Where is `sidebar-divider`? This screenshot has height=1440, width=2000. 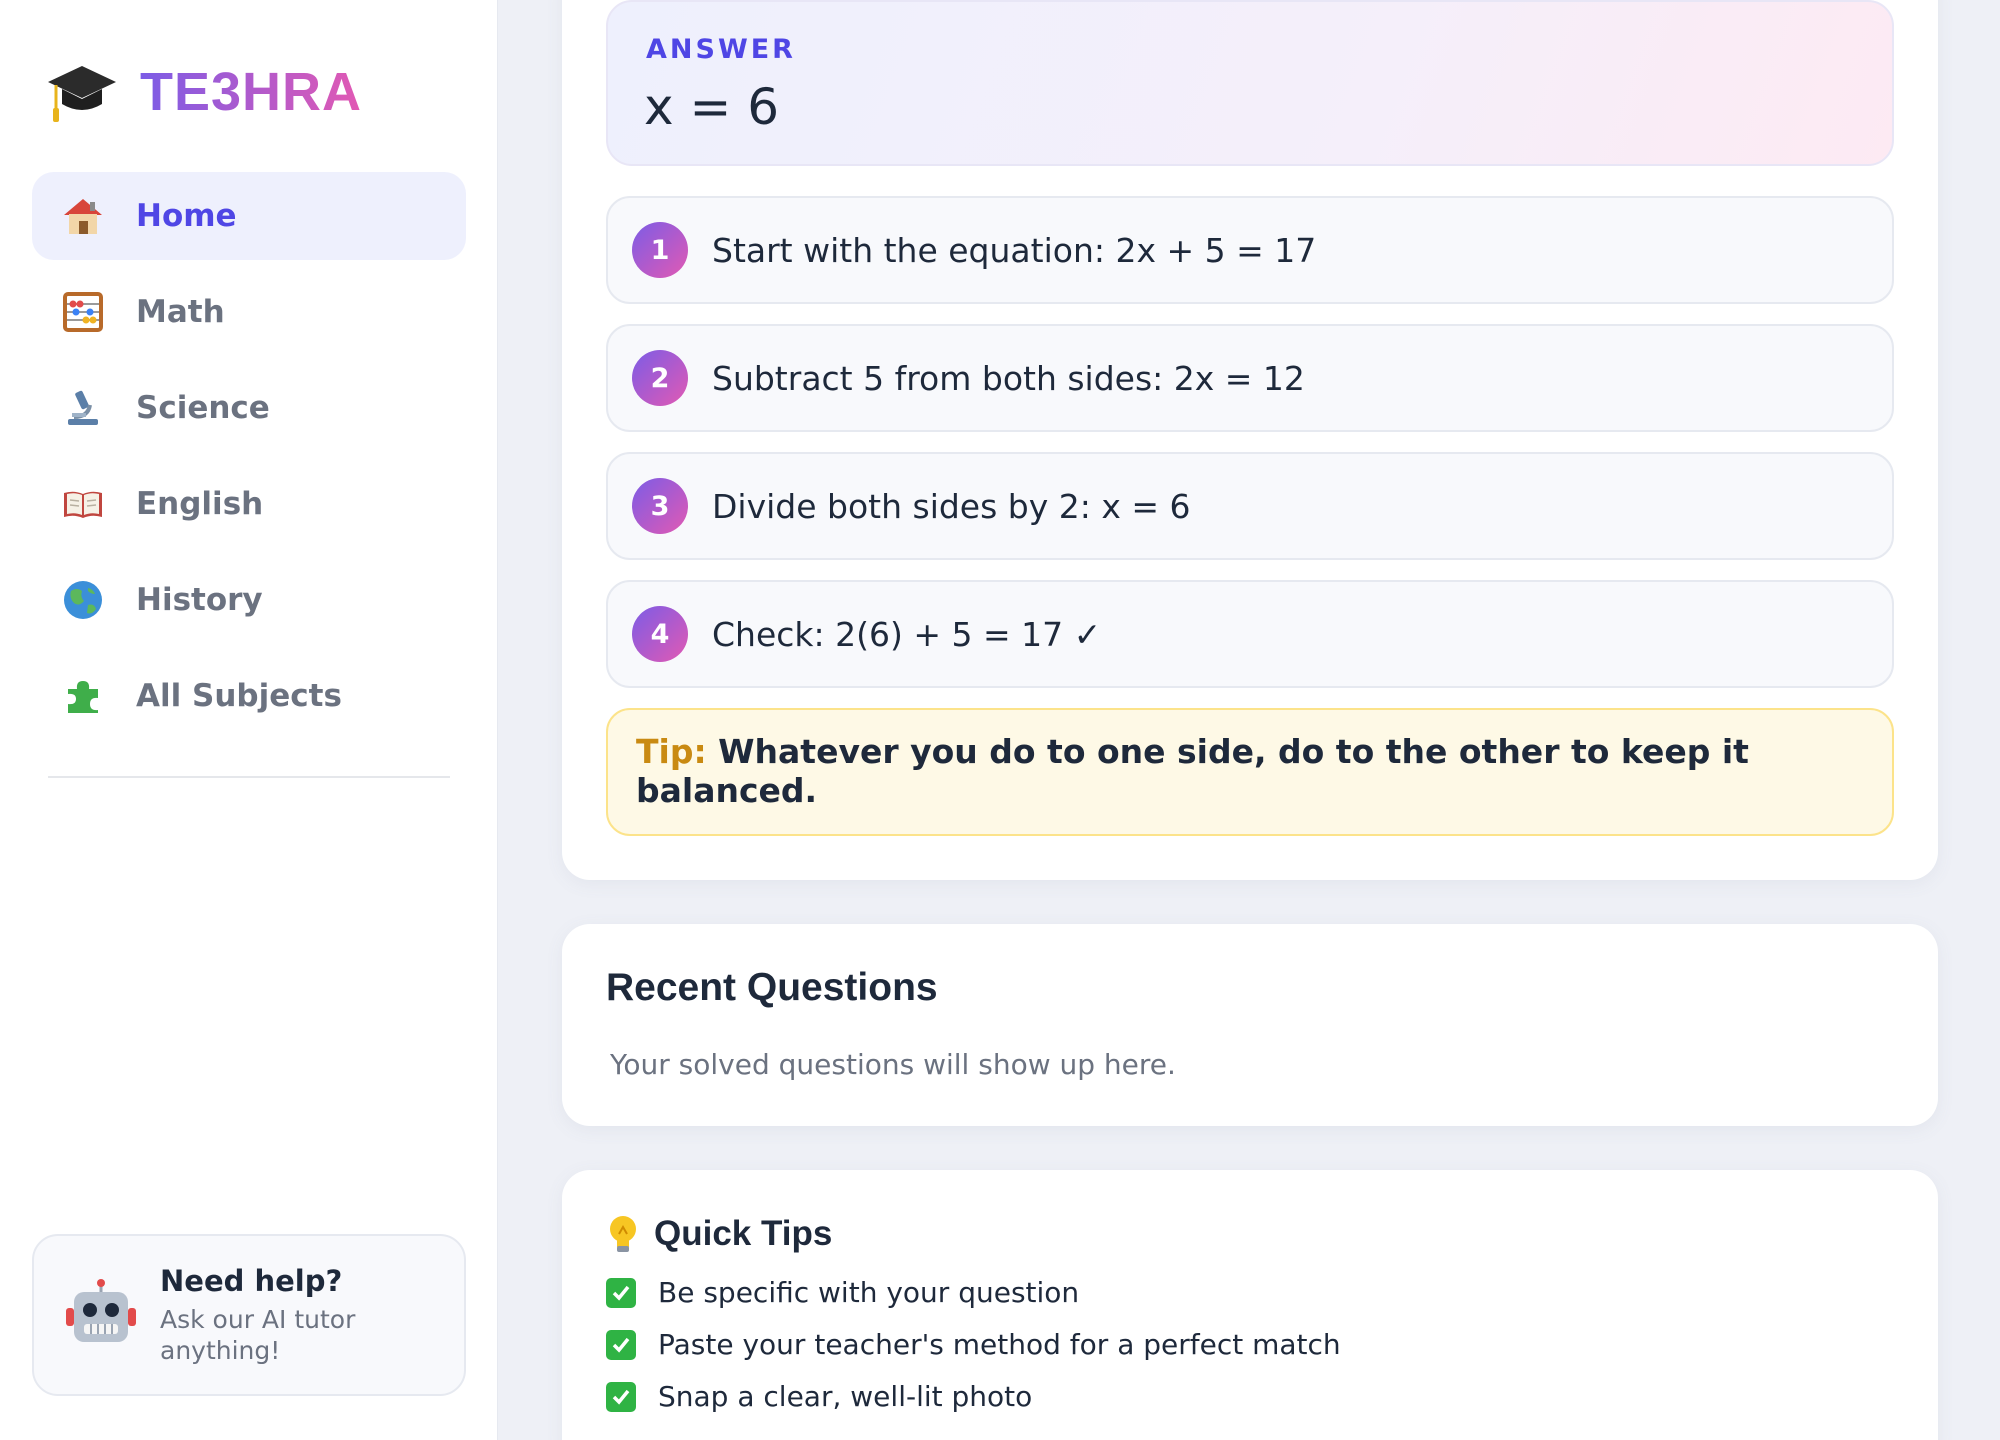 sidebar-divider is located at coordinates (249, 777).